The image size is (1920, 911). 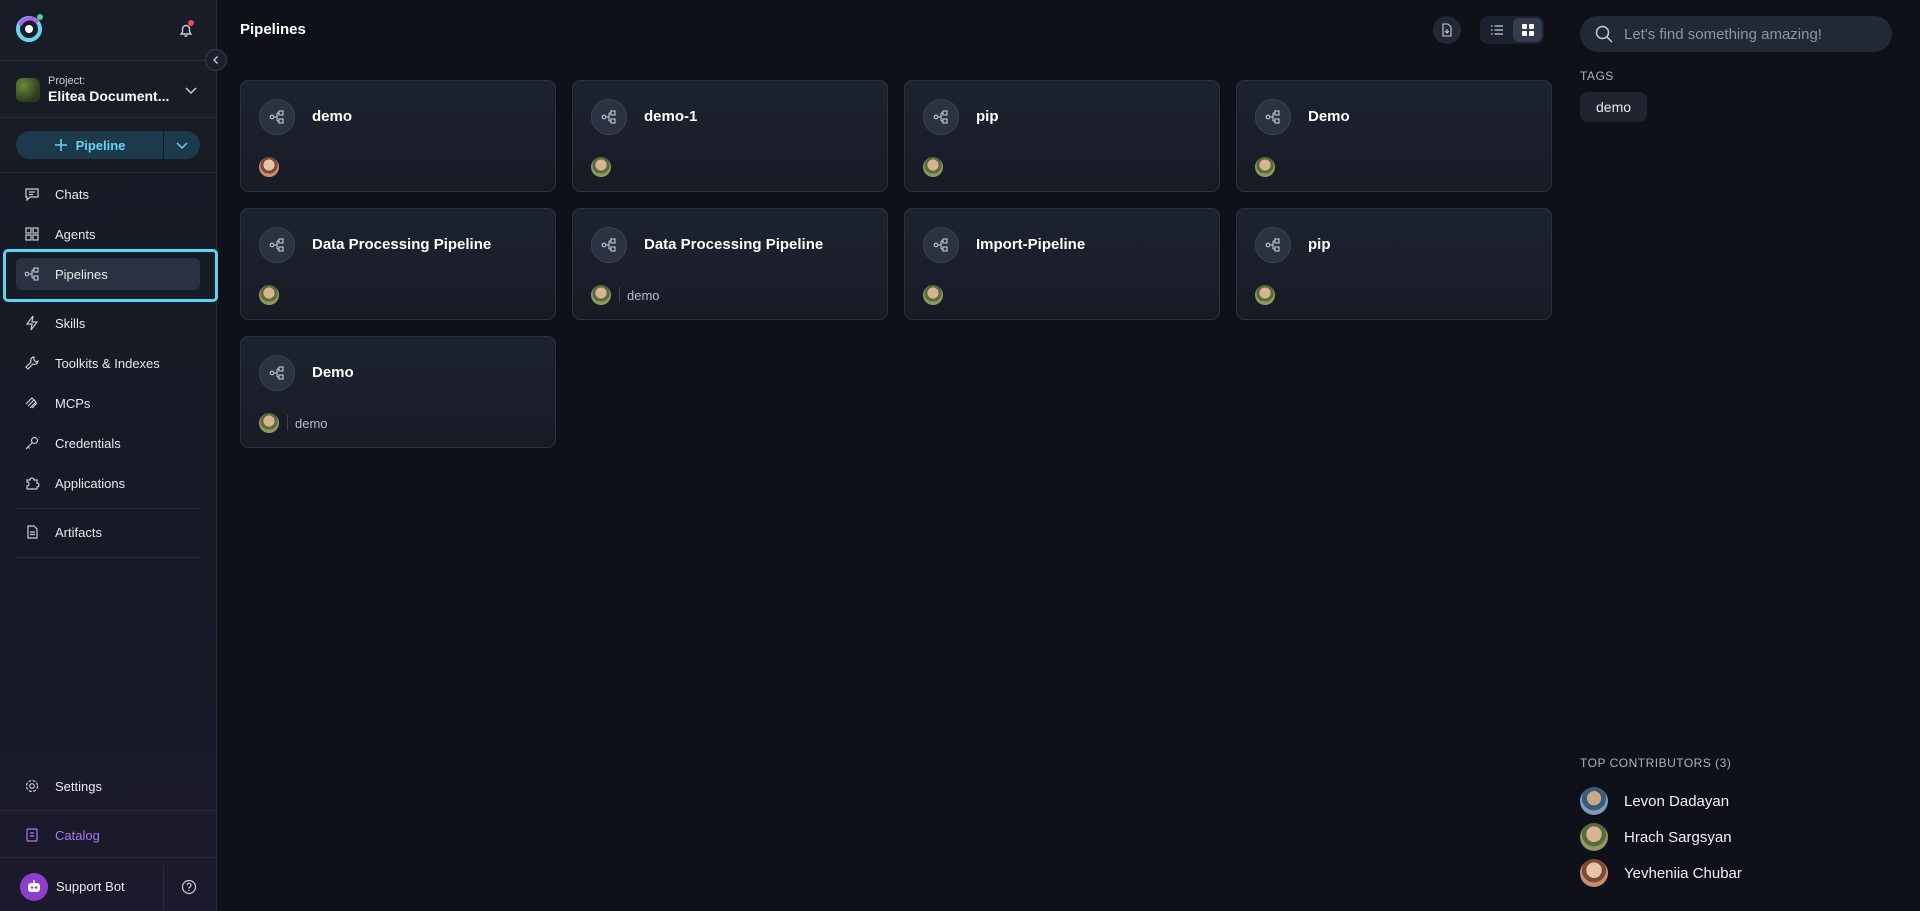 I want to click on grid-view-button, so click(x=1527, y=30).